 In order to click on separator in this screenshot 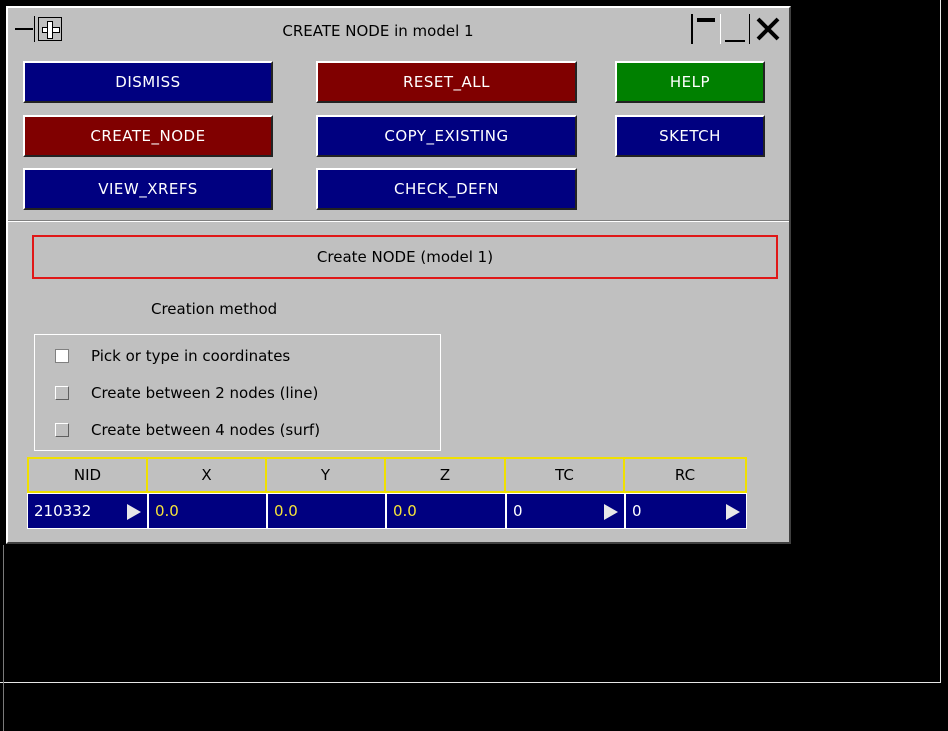, I will do `click(398, 221)`.